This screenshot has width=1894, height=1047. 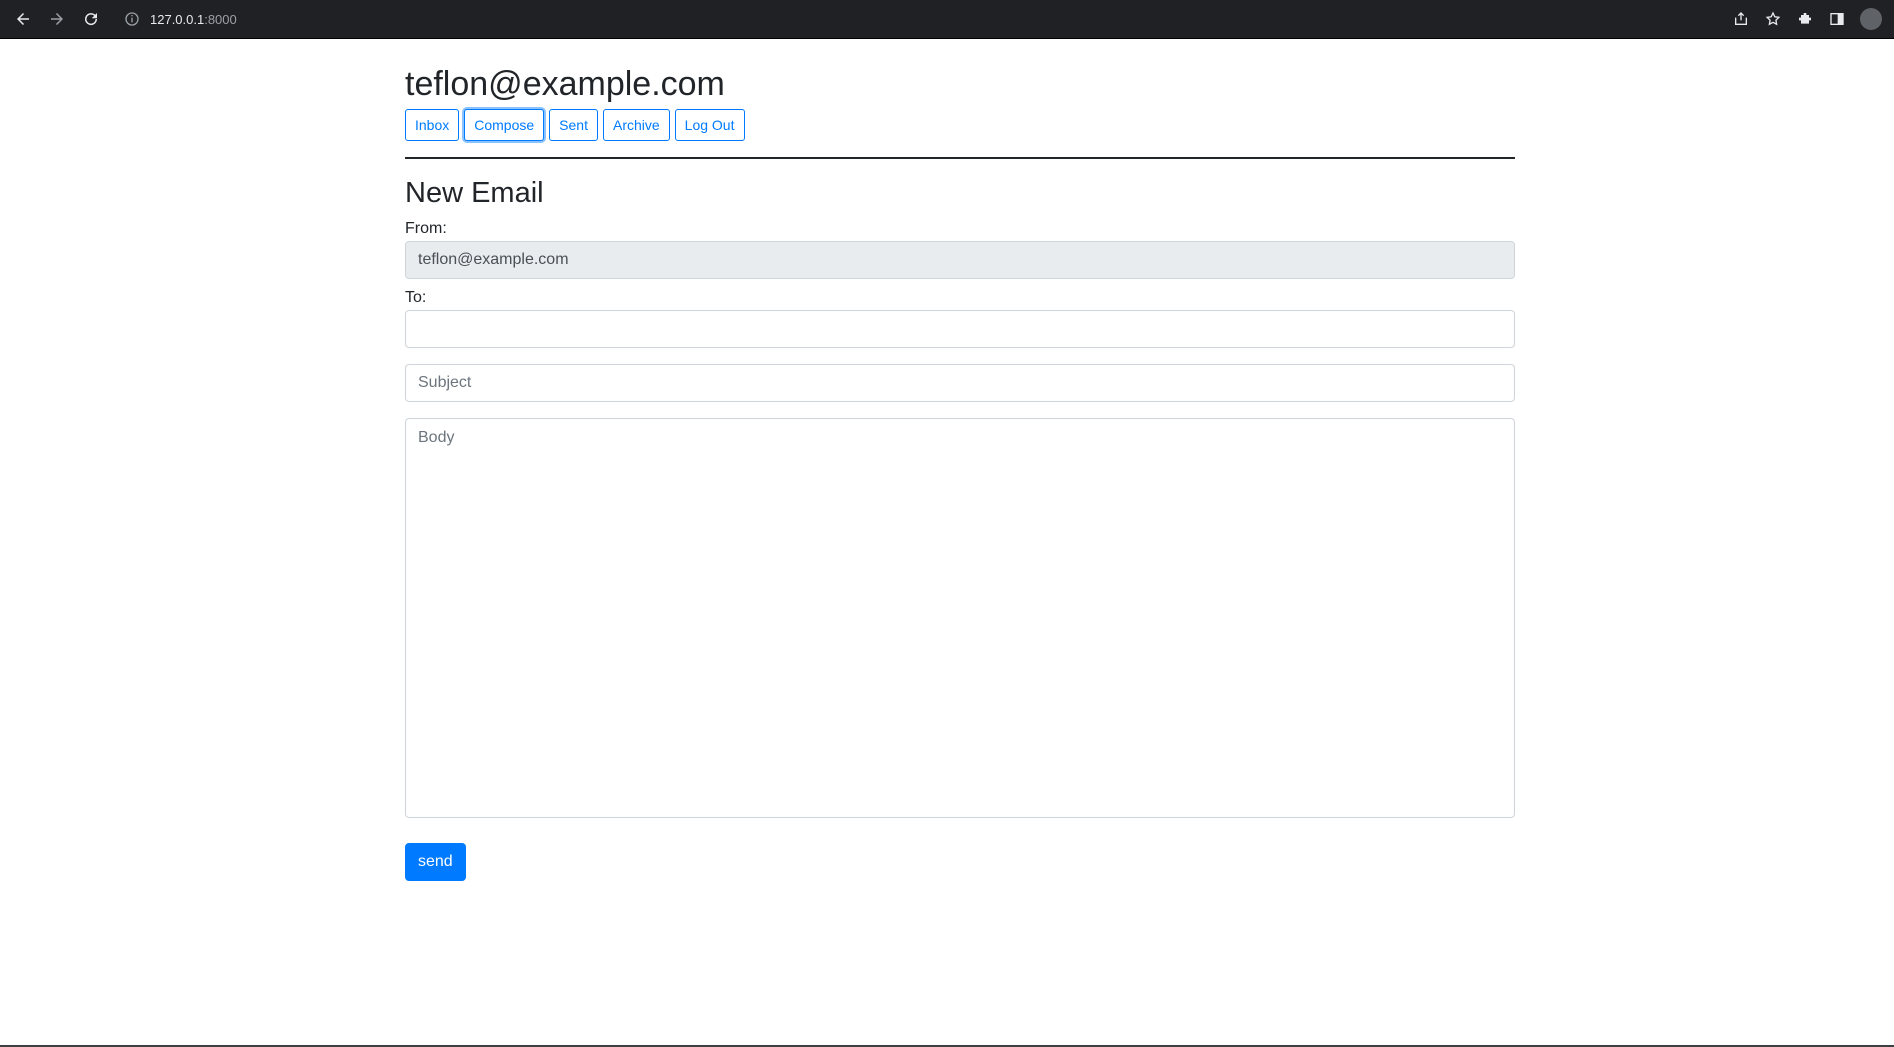 I want to click on header-divider, so click(x=960, y=157).